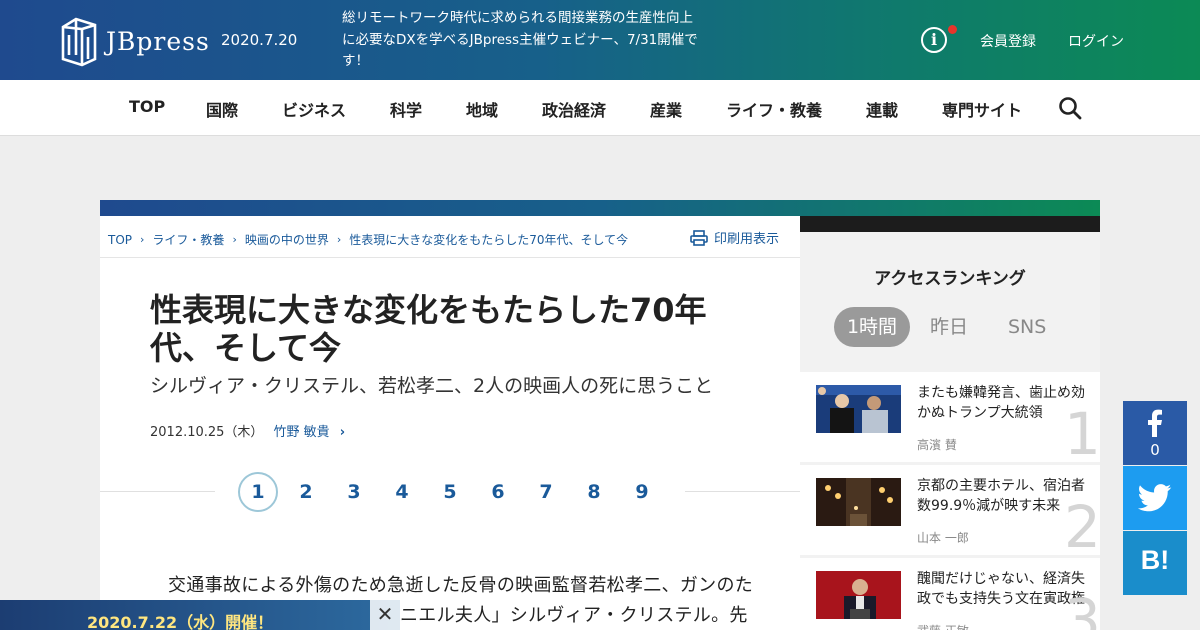 The height and width of the screenshot is (630, 1200). I want to click on login-link: ログイン, so click(1096, 41).